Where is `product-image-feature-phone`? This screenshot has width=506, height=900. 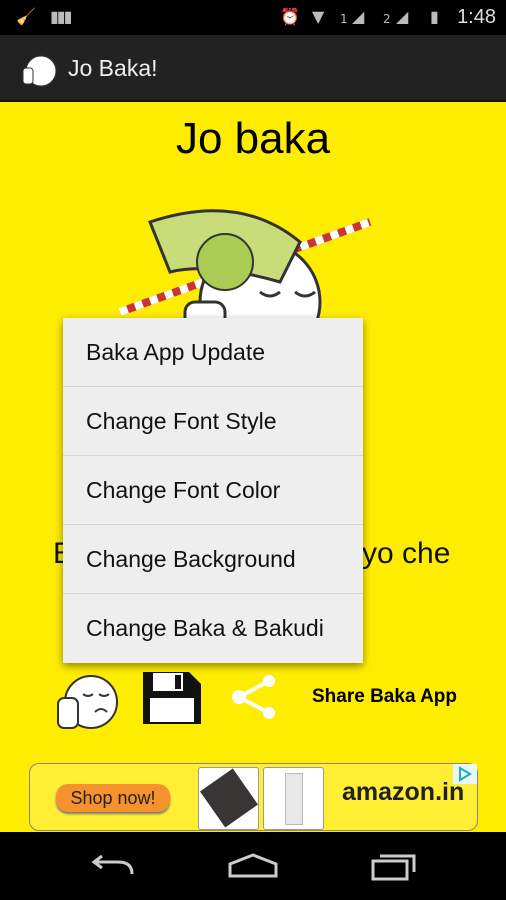
product-image-feature-phone is located at coordinates (293, 798).